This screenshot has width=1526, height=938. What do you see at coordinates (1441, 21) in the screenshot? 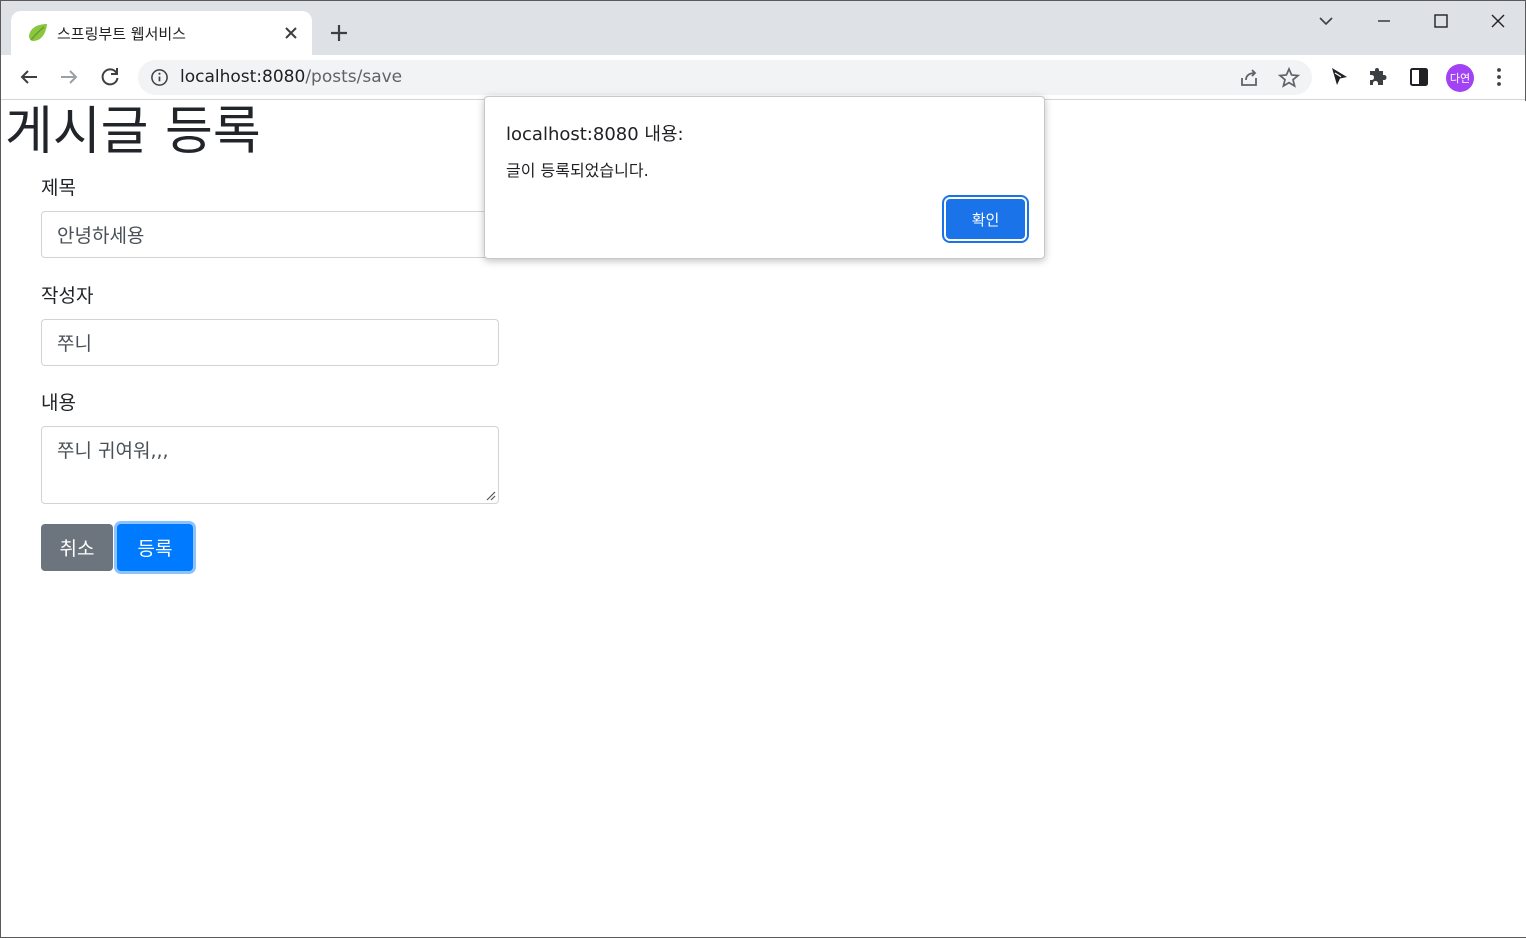
I see `maximize-icon` at bounding box center [1441, 21].